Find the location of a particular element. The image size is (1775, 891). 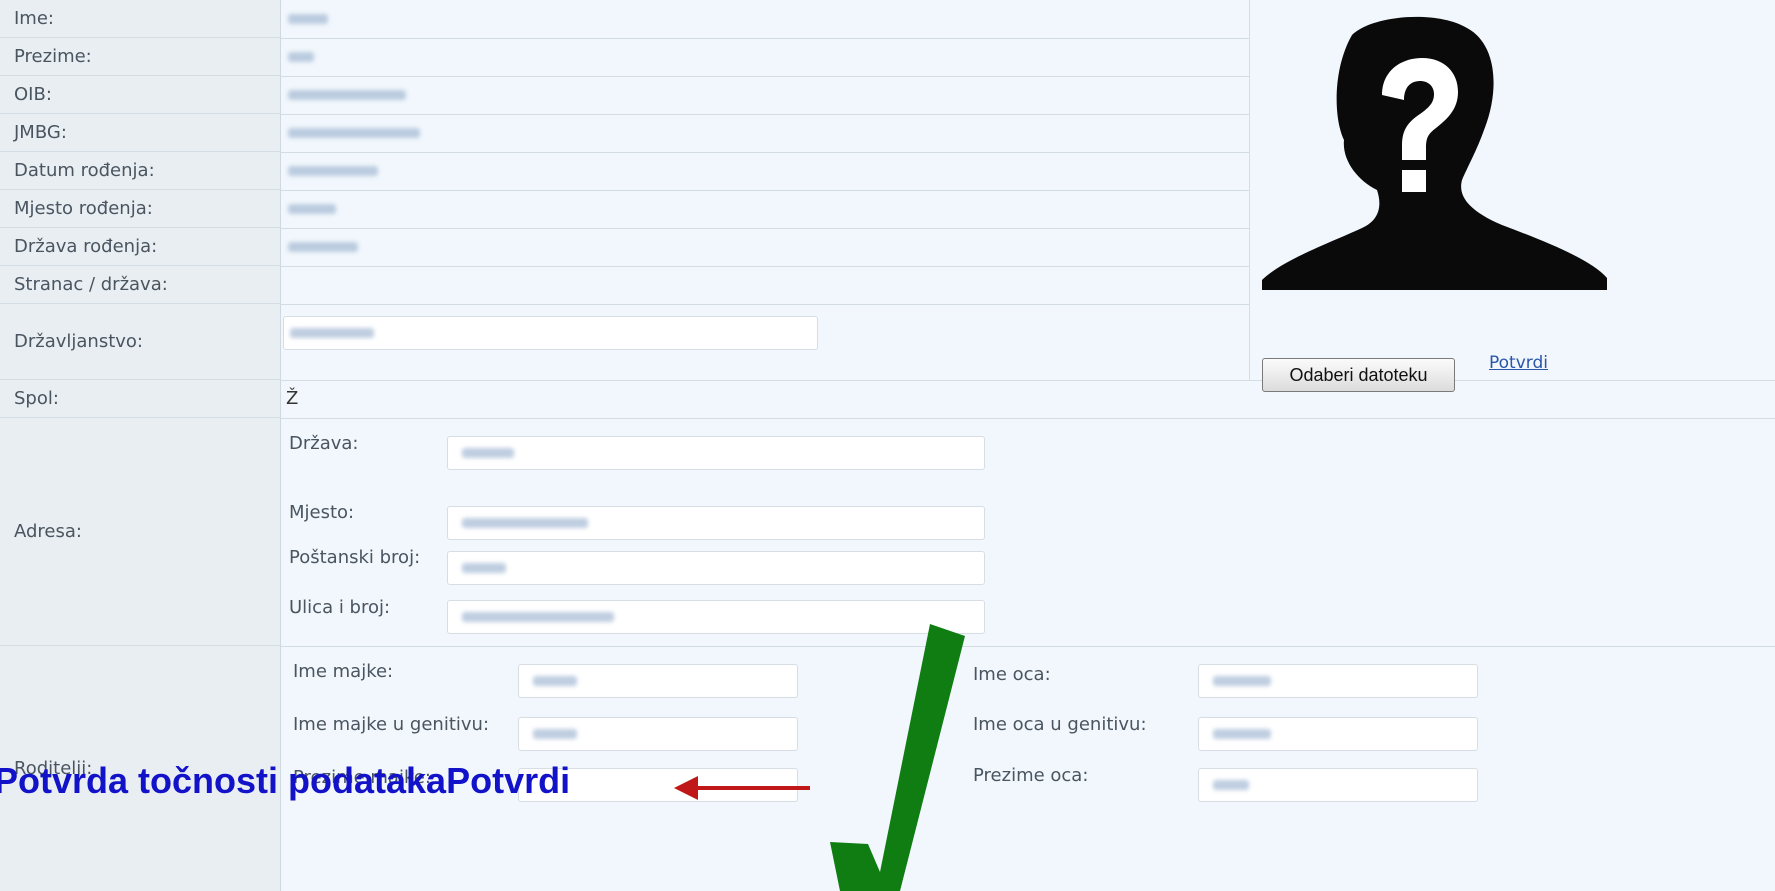

prezime-oca-input is located at coordinates (1338, 785).